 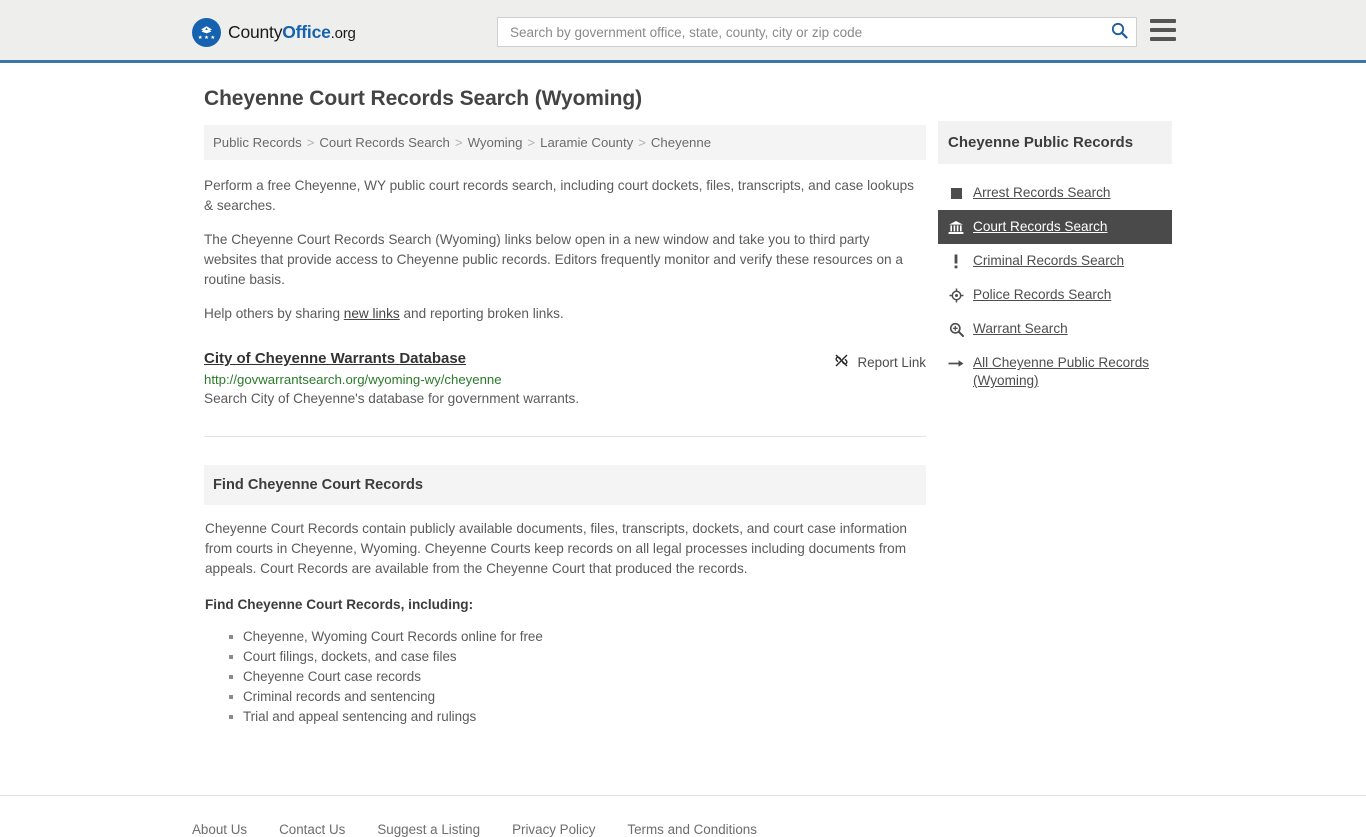 I want to click on footer-link-suggest-a-listing: Suggest a Listing, so click(x=428, y=829).